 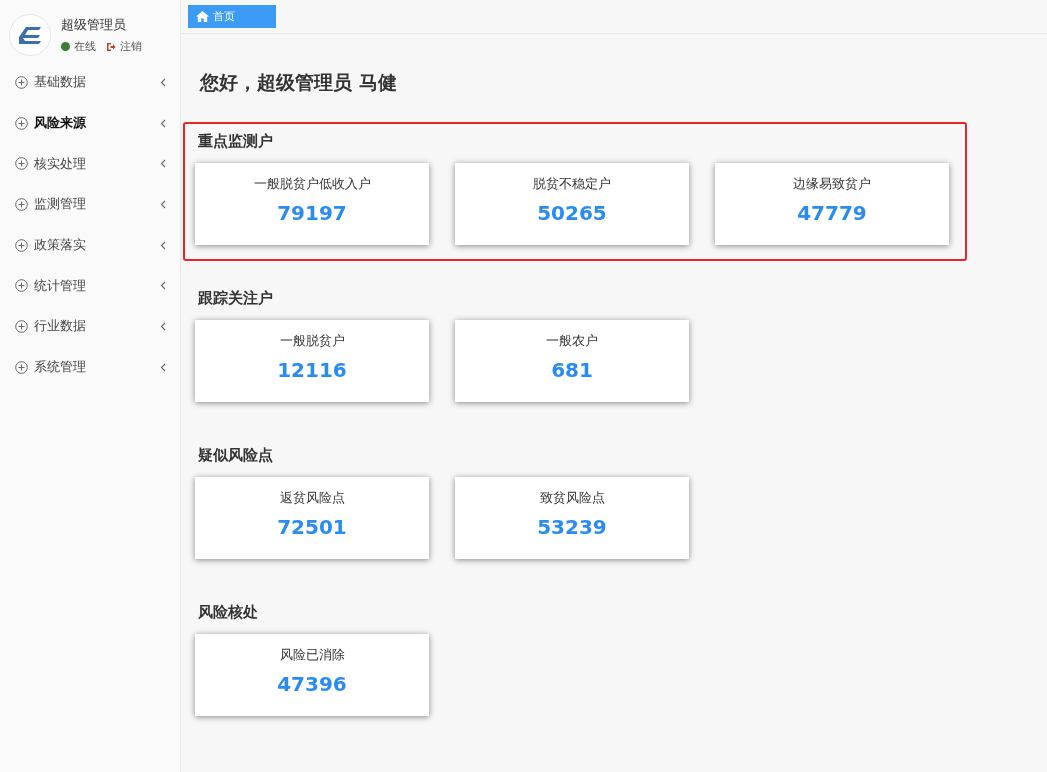 I want to click on sidebar-item: 风险来源, so click(x=90, y=123).